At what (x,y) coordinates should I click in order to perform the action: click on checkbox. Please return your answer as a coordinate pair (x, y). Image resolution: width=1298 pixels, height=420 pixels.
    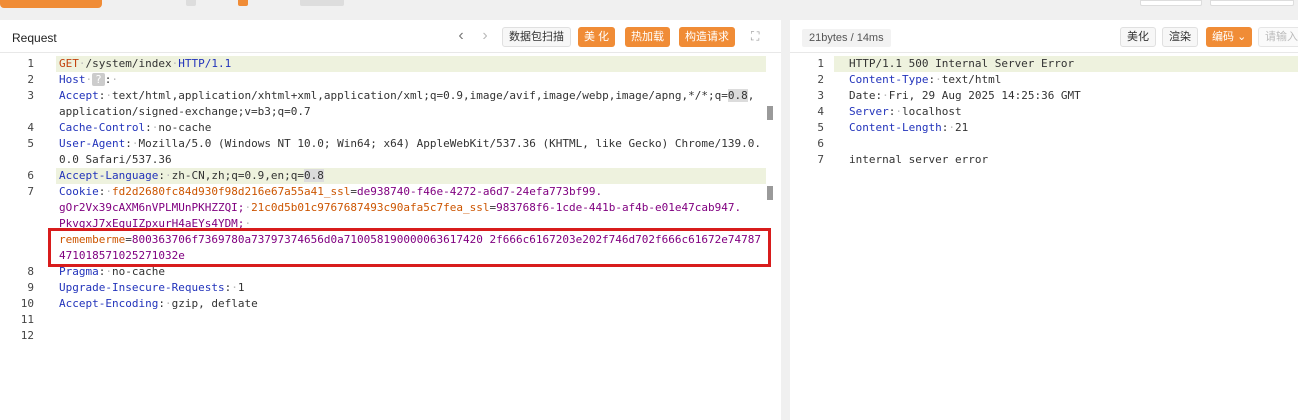
    Looking at the image, I should click on (191, 3).